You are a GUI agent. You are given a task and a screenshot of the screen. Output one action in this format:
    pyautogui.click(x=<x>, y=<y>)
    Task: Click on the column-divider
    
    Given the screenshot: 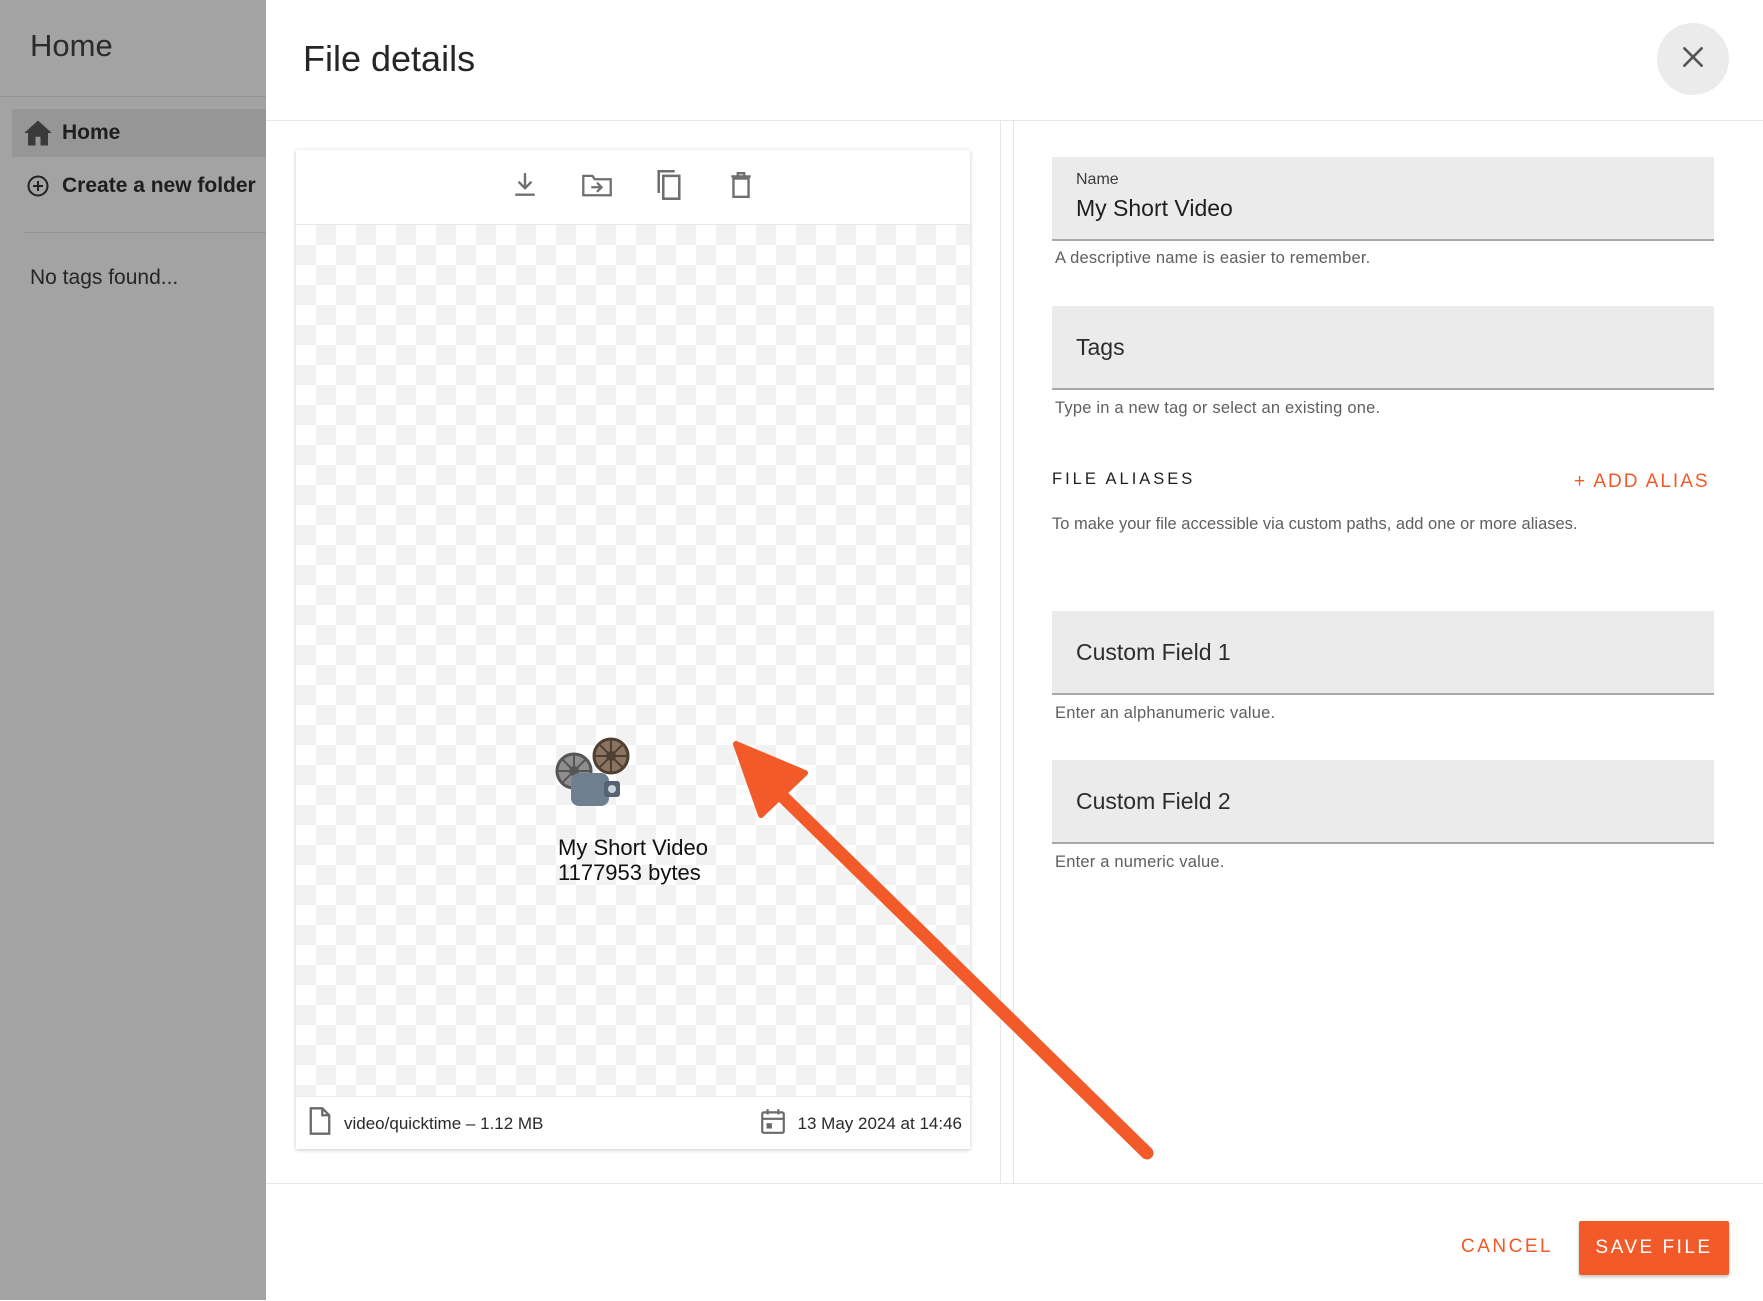 What is the action you would take?
    pyautogui.click(x=1007, y=651)
    